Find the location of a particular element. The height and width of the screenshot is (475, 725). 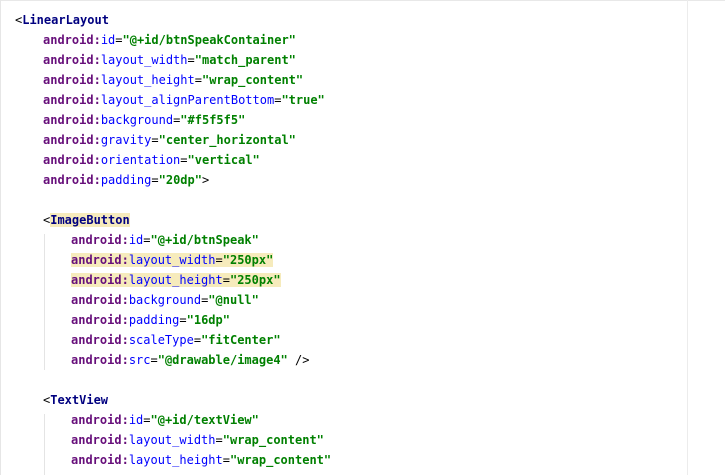

code-line: android:id="@+id/btnSpeakContainer" is located at coordinates (169, 40).